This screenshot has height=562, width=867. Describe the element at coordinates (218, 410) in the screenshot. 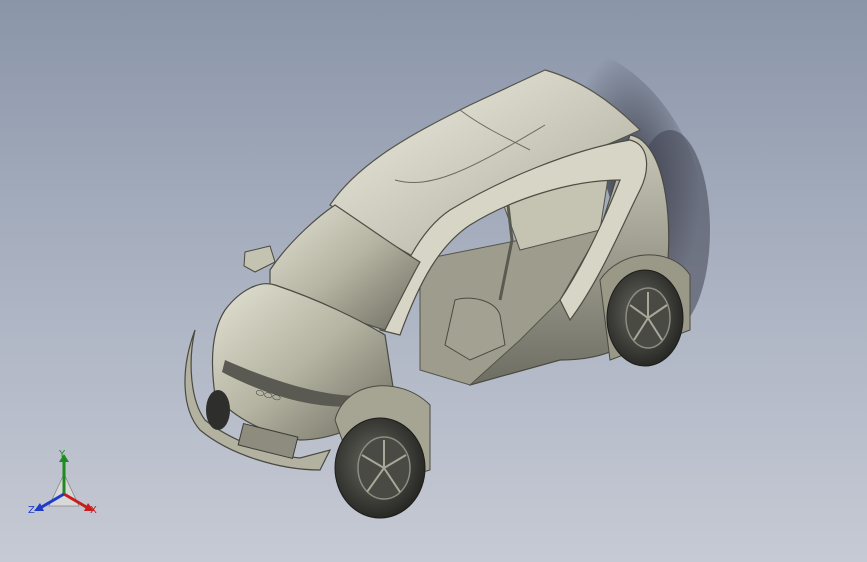

I see `far-front-tire` at that location.